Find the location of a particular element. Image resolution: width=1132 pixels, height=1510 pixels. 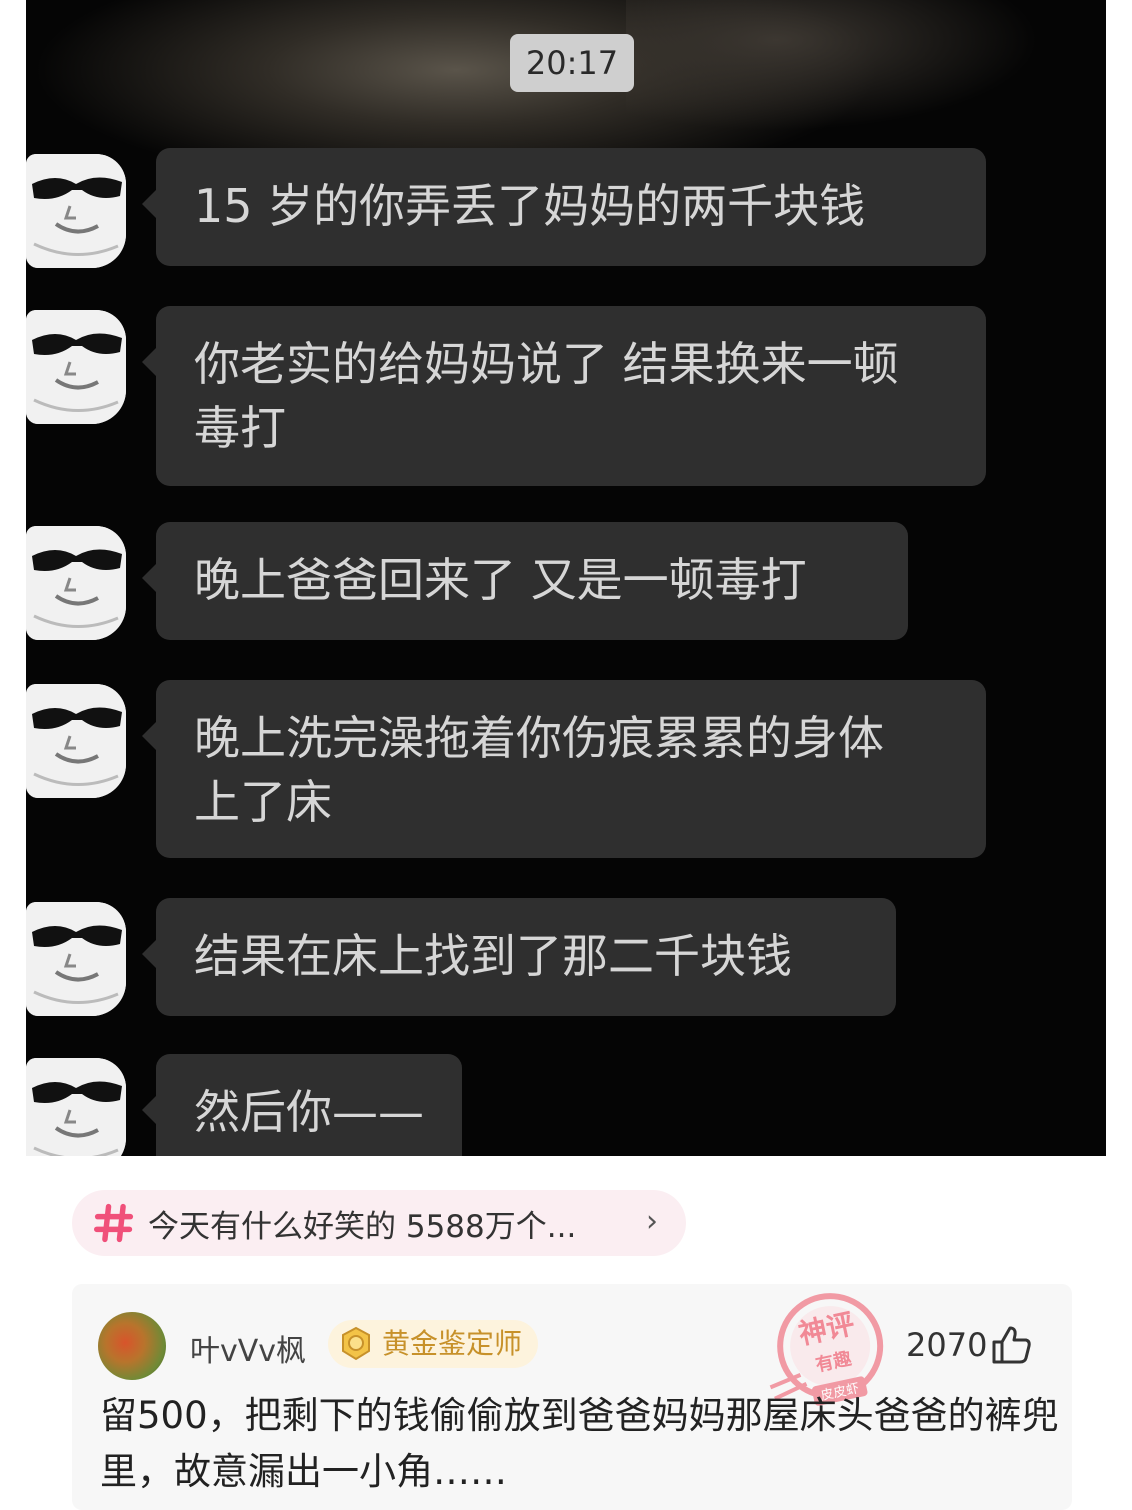

background-photo-glow-right is located at coordinates (866, 65).